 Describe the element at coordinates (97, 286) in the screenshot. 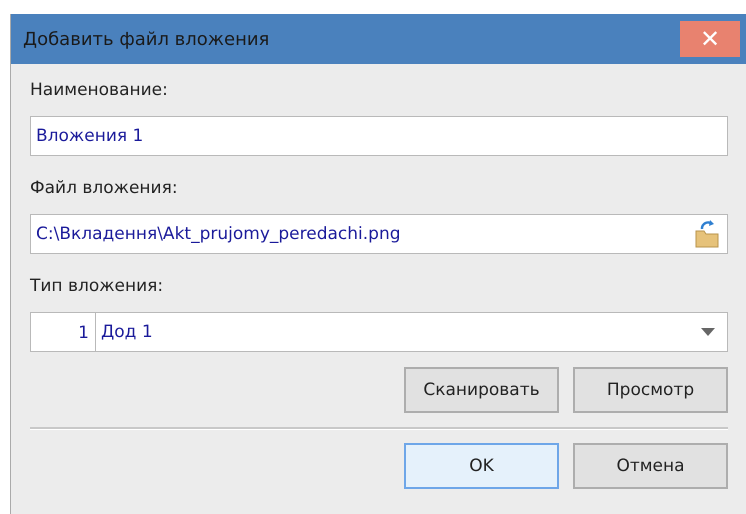

I see `field-label: Тип вложения:` at that location.